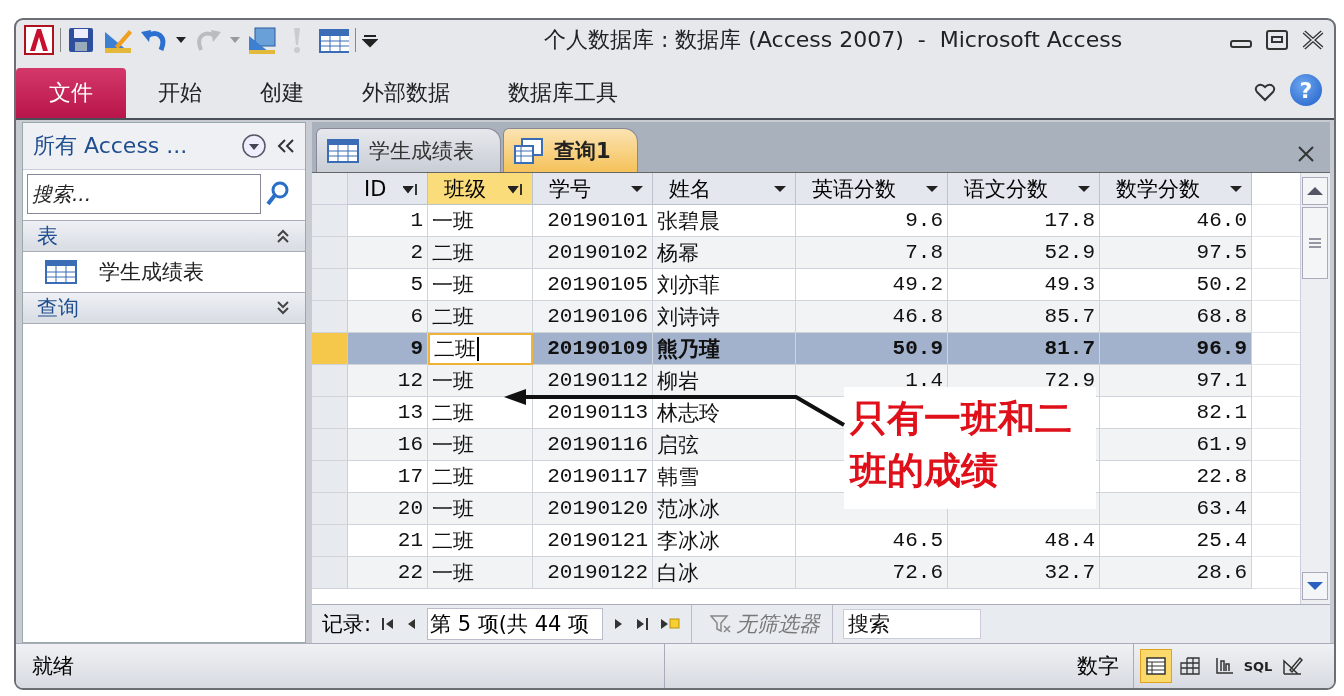 Image resolution: width=1344 pixels, height=696 pixels. What do you see at coordinates (1292, 666) in the screenshot?
I see `design-view-icon` at bounding box center [1292, 666].